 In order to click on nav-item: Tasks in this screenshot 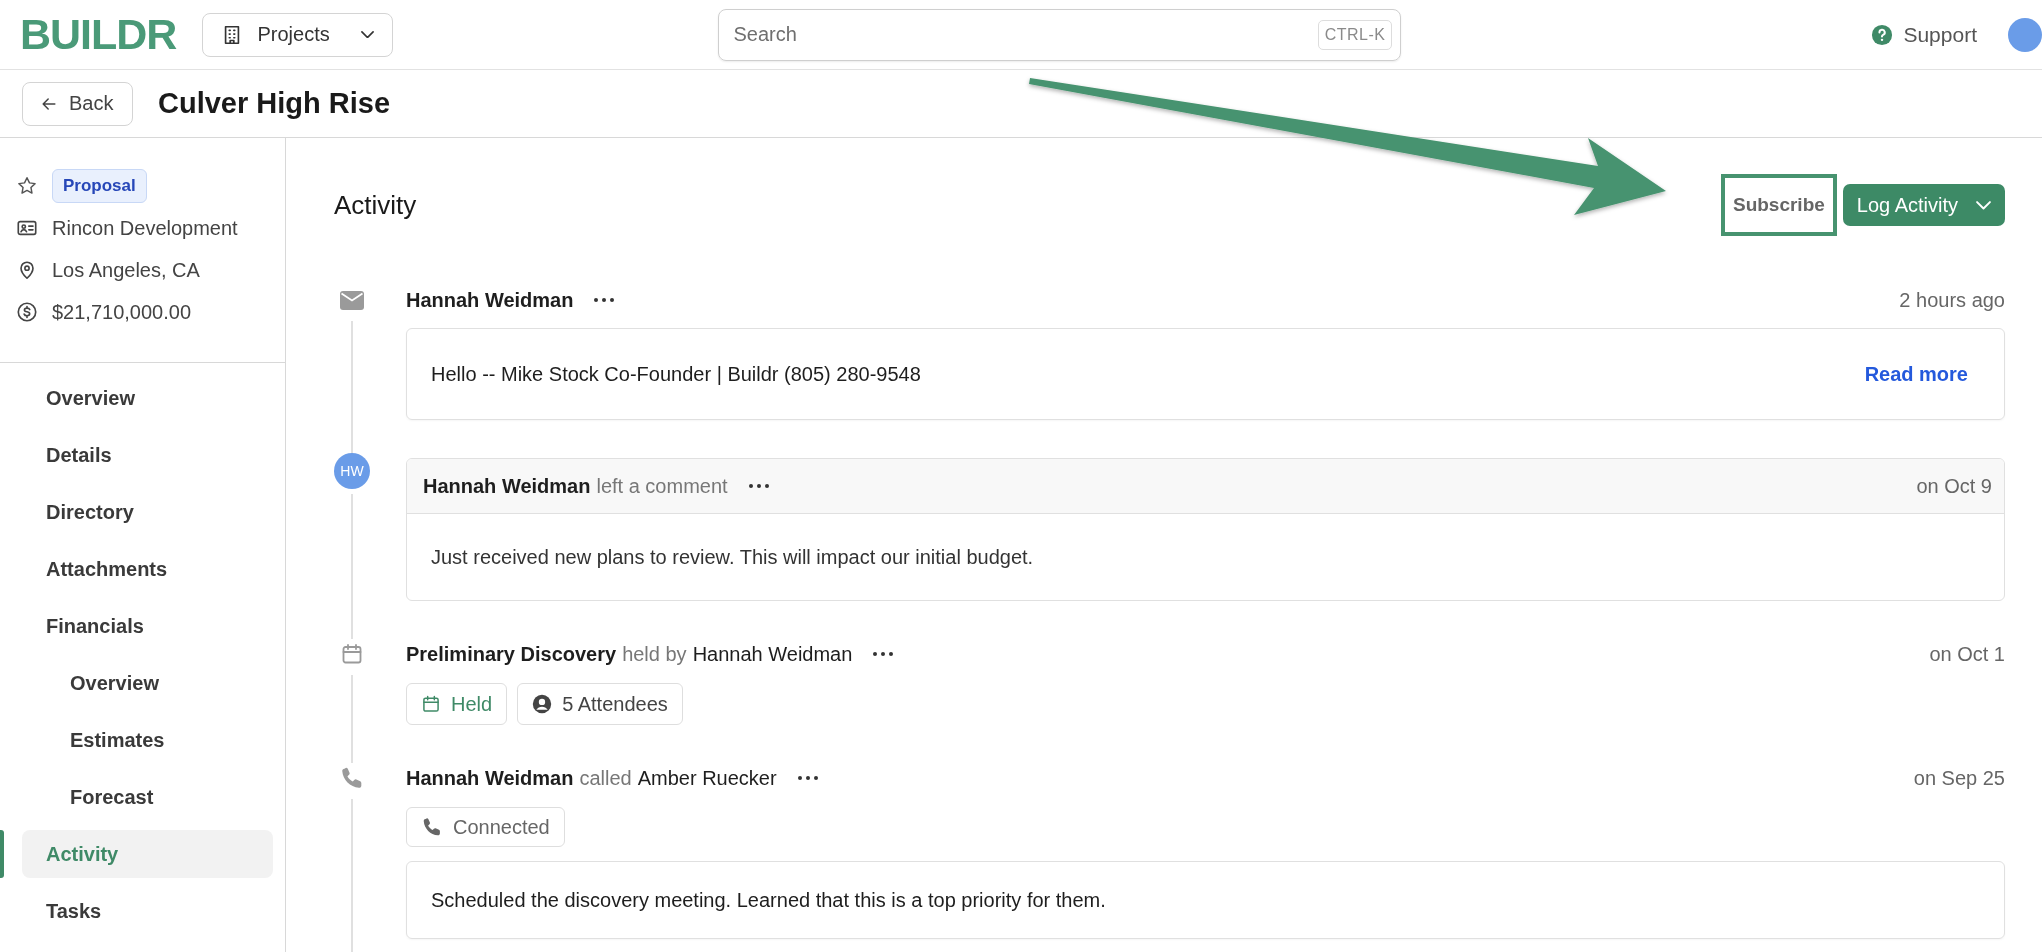, I will do `click(147, 911)`.